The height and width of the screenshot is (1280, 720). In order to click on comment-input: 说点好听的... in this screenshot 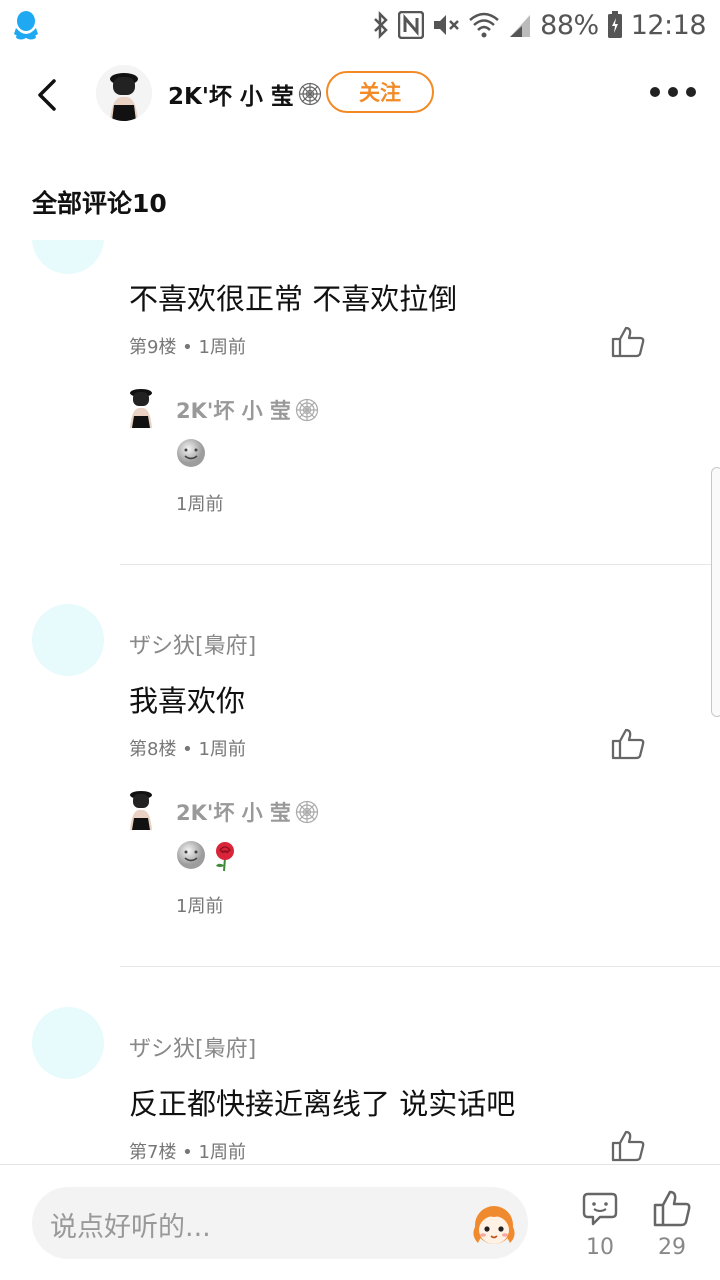, I will do `click(280, 1223)`.